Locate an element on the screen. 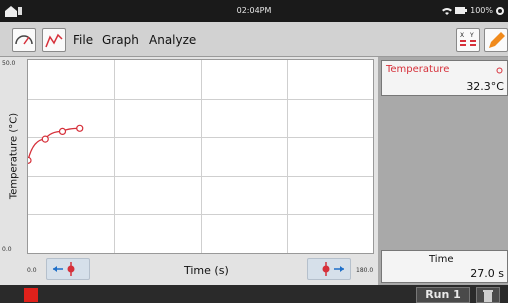  temperature-meter-value: 32.3°C is located at coordinates (485, 86).